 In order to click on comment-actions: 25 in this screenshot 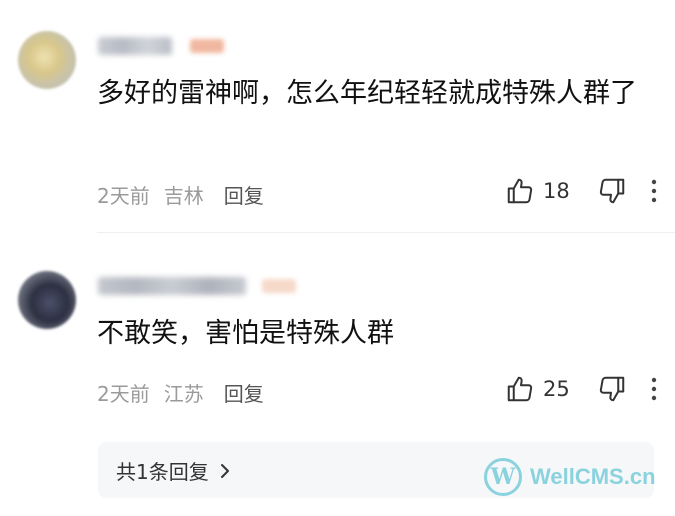, I will do `click(581, 389)`.